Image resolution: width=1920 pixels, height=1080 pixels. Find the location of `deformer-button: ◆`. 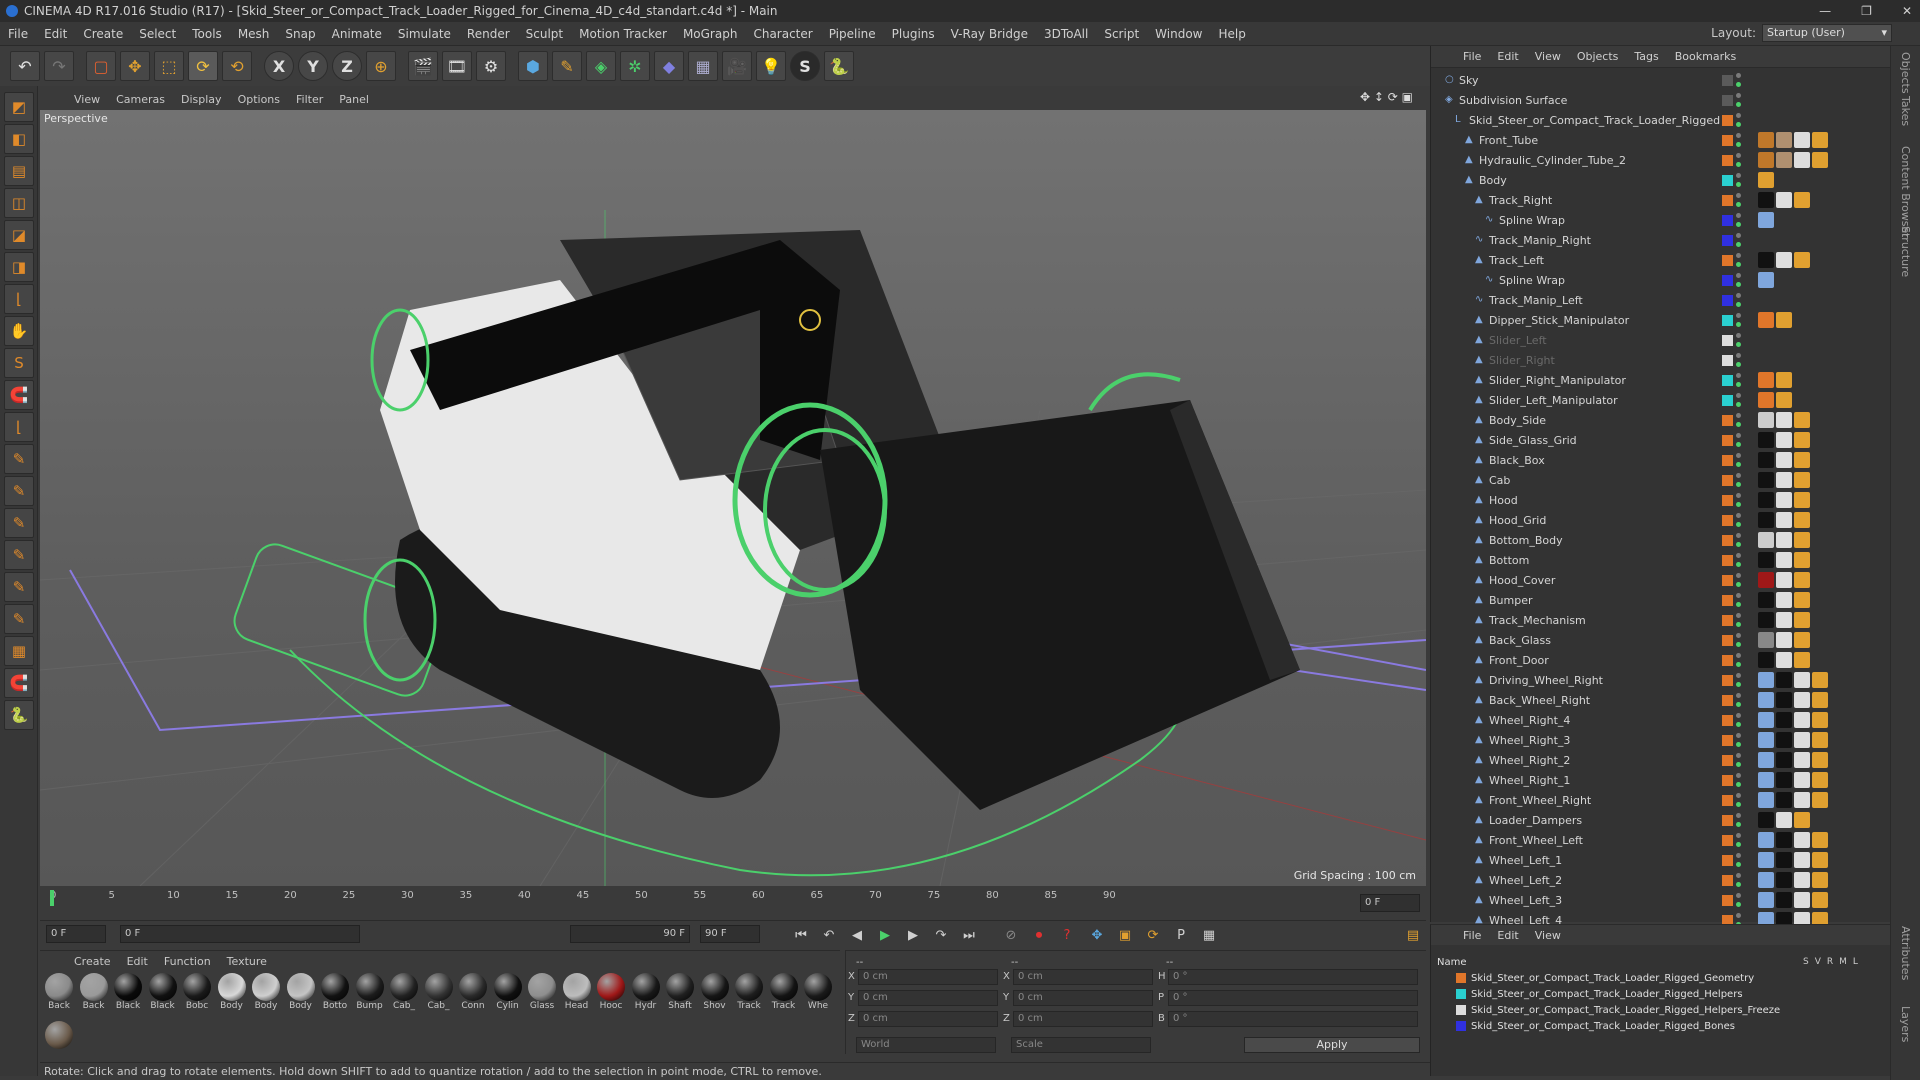

deformer-button: ◆ is located at coordinates (669, 66).